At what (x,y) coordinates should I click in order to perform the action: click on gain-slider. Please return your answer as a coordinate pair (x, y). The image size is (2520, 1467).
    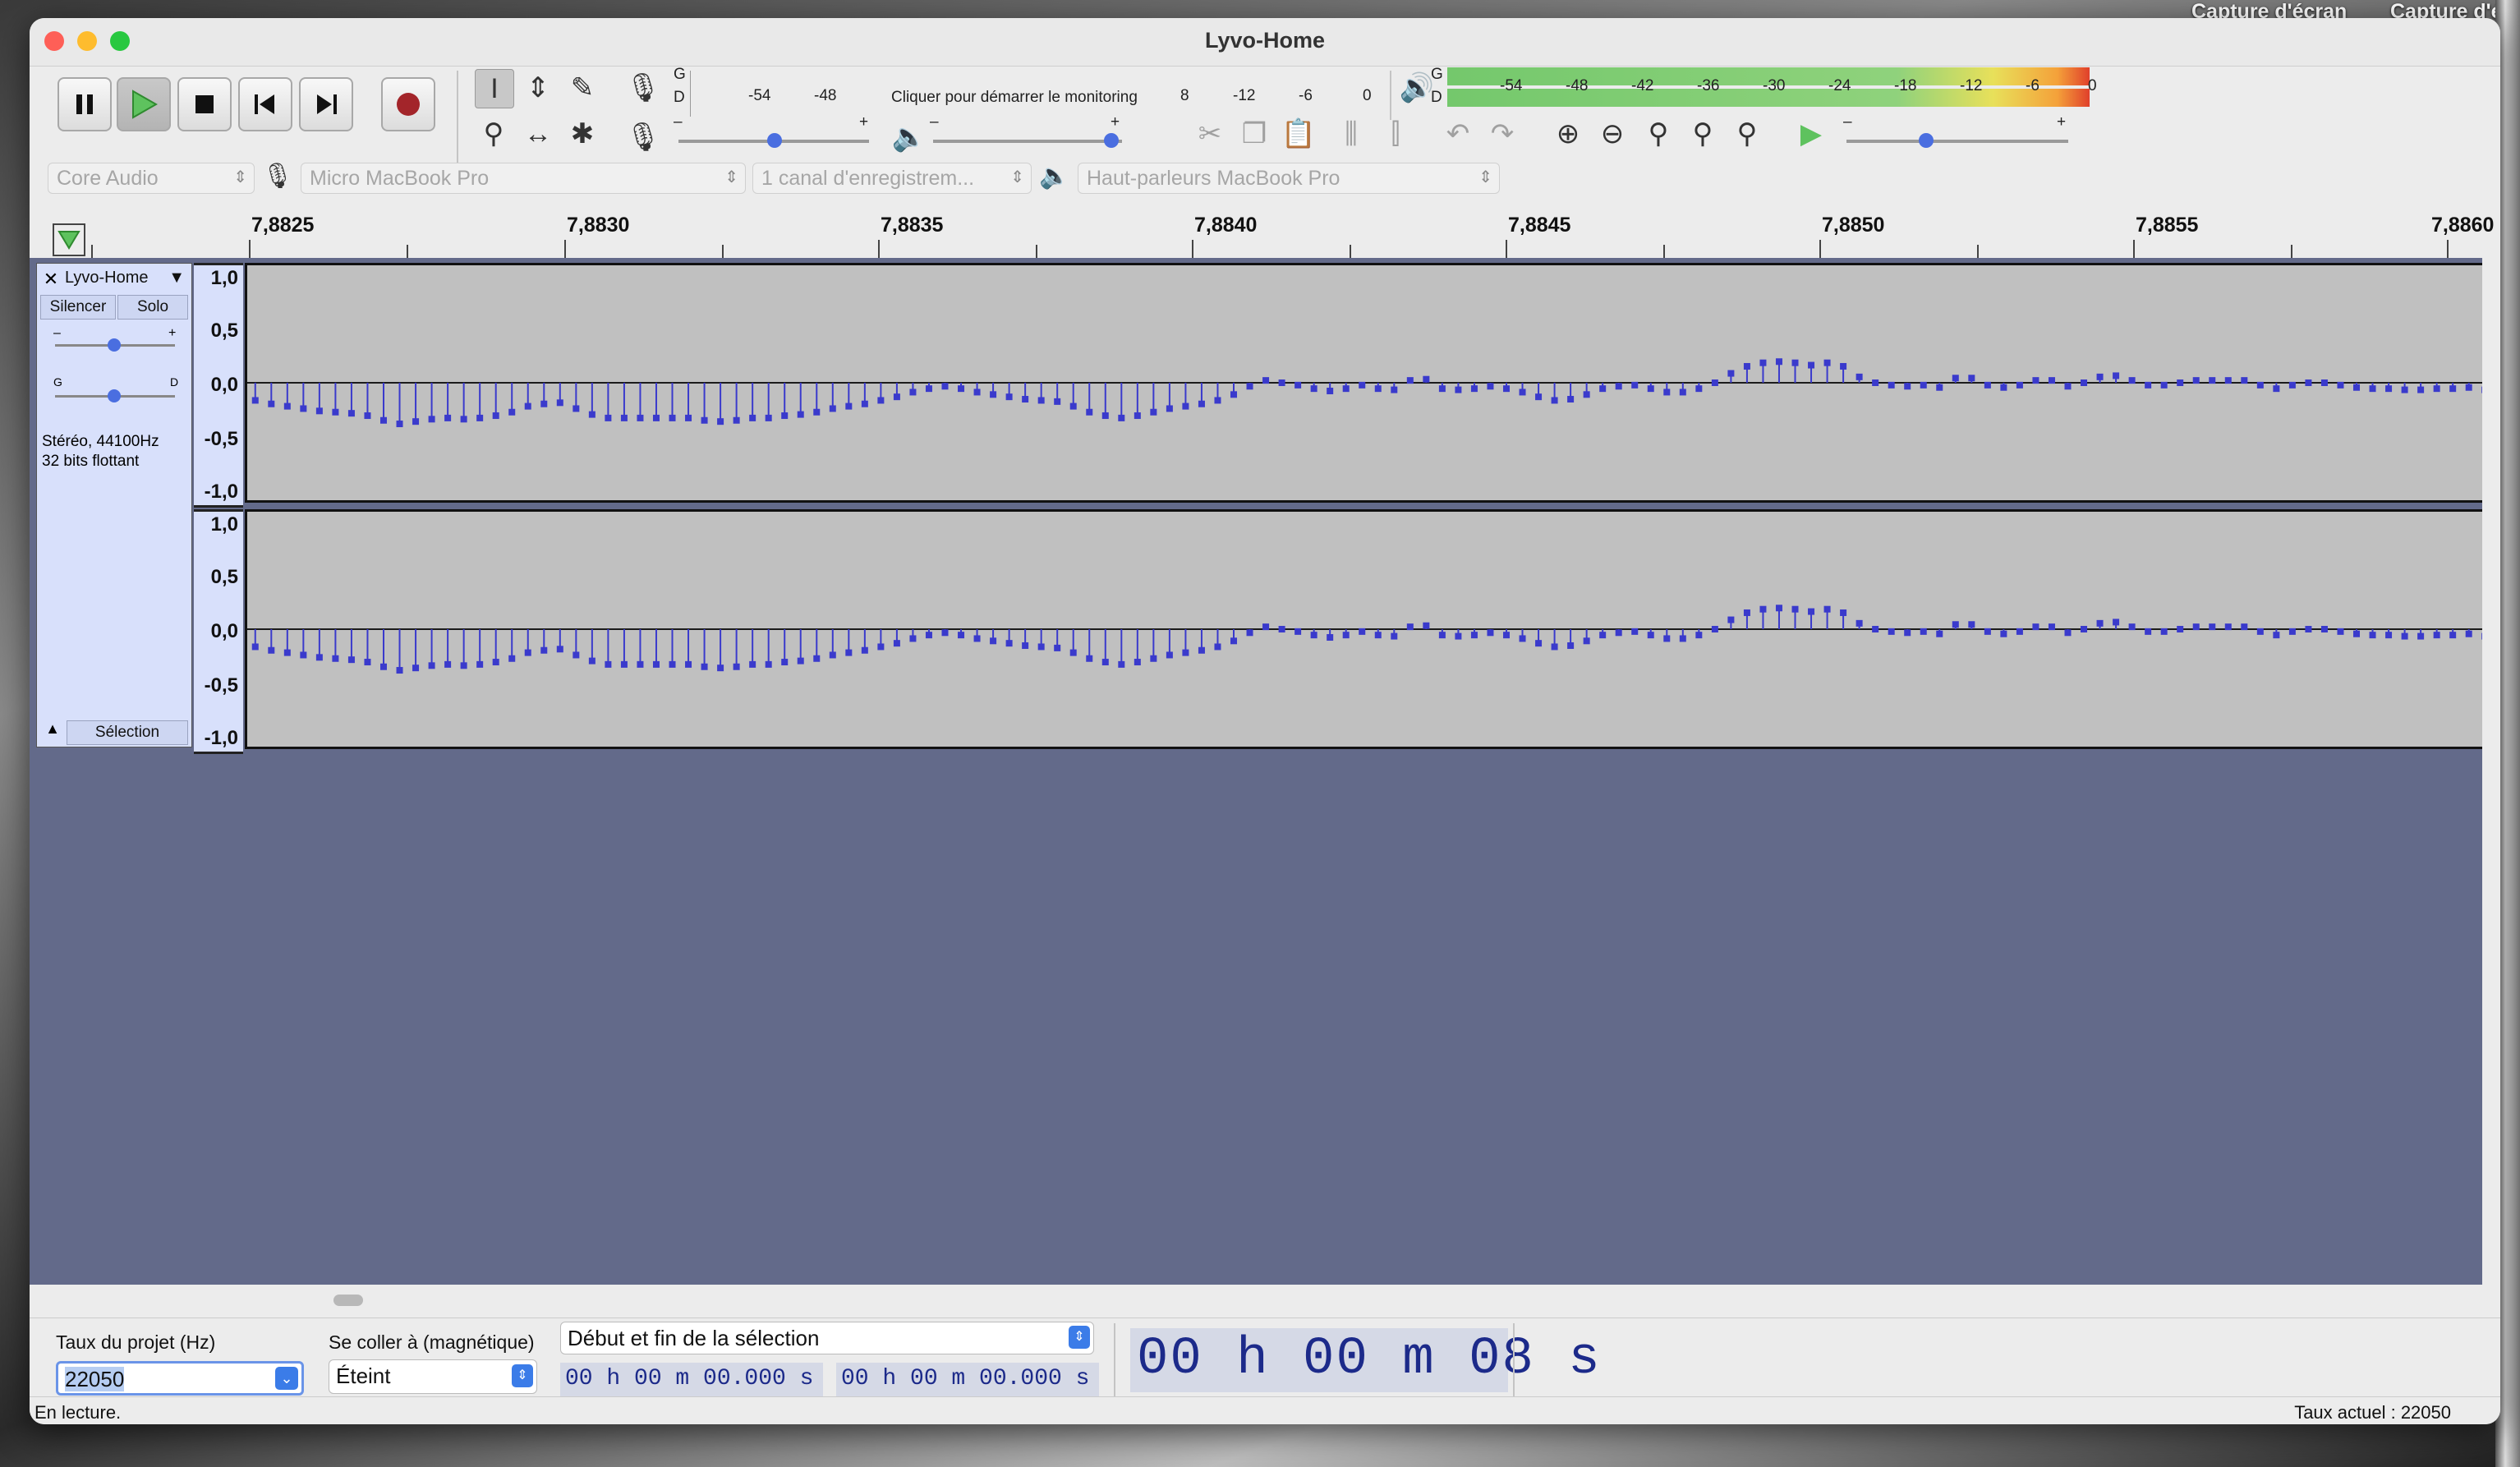
    Looking at the image, I should click on (115, 345).